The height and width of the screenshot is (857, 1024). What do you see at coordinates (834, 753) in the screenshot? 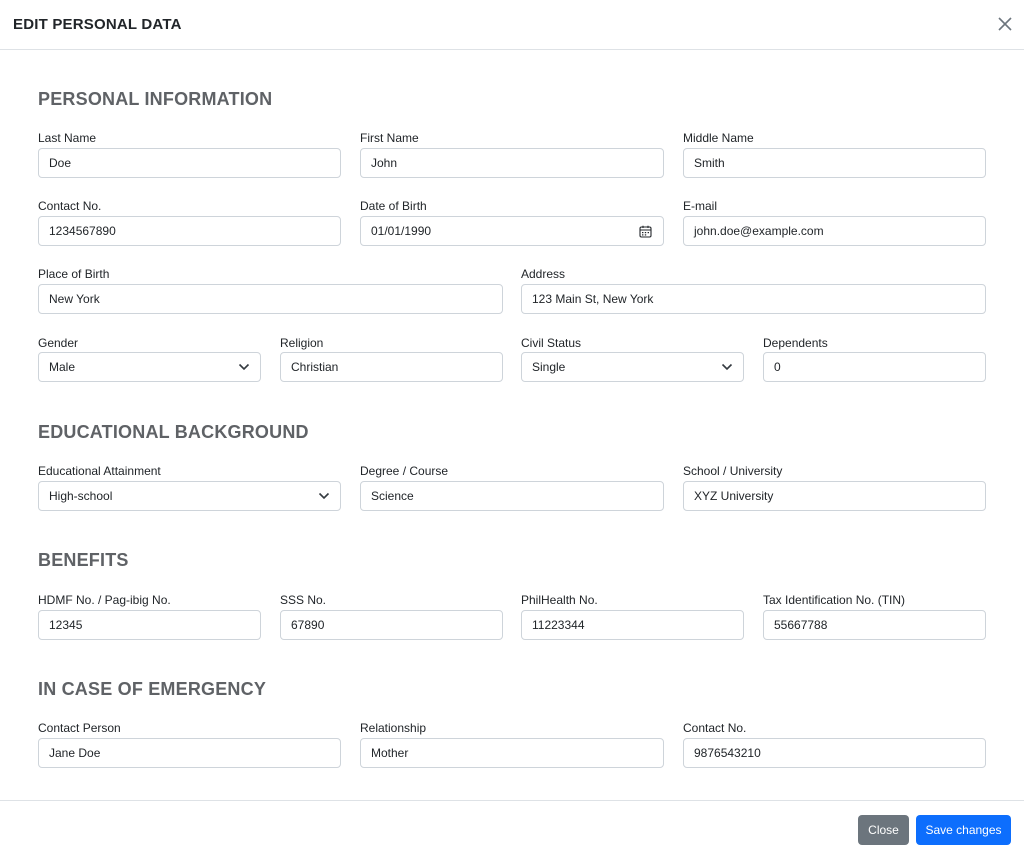
I see `emergency-contact-no-input: 9876543210` at bounding box center [834, 753].